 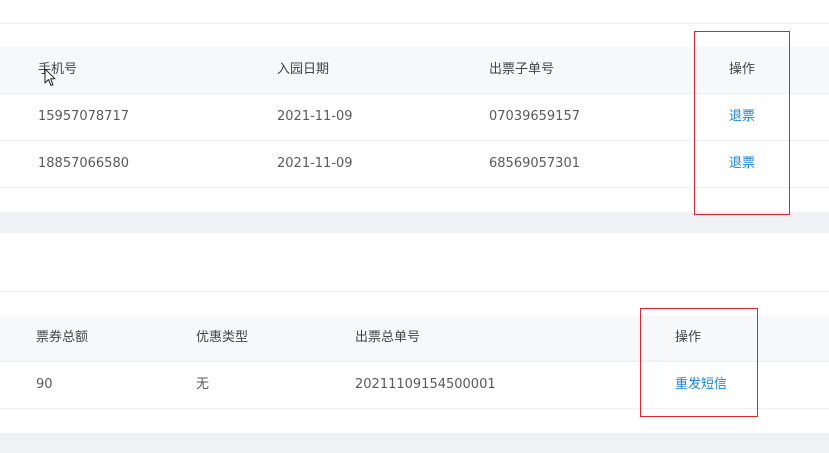 What do you see at coordinates (44, 384) in the screenshot?
I see `total-cell: 90` at bounding box center [44, 384].